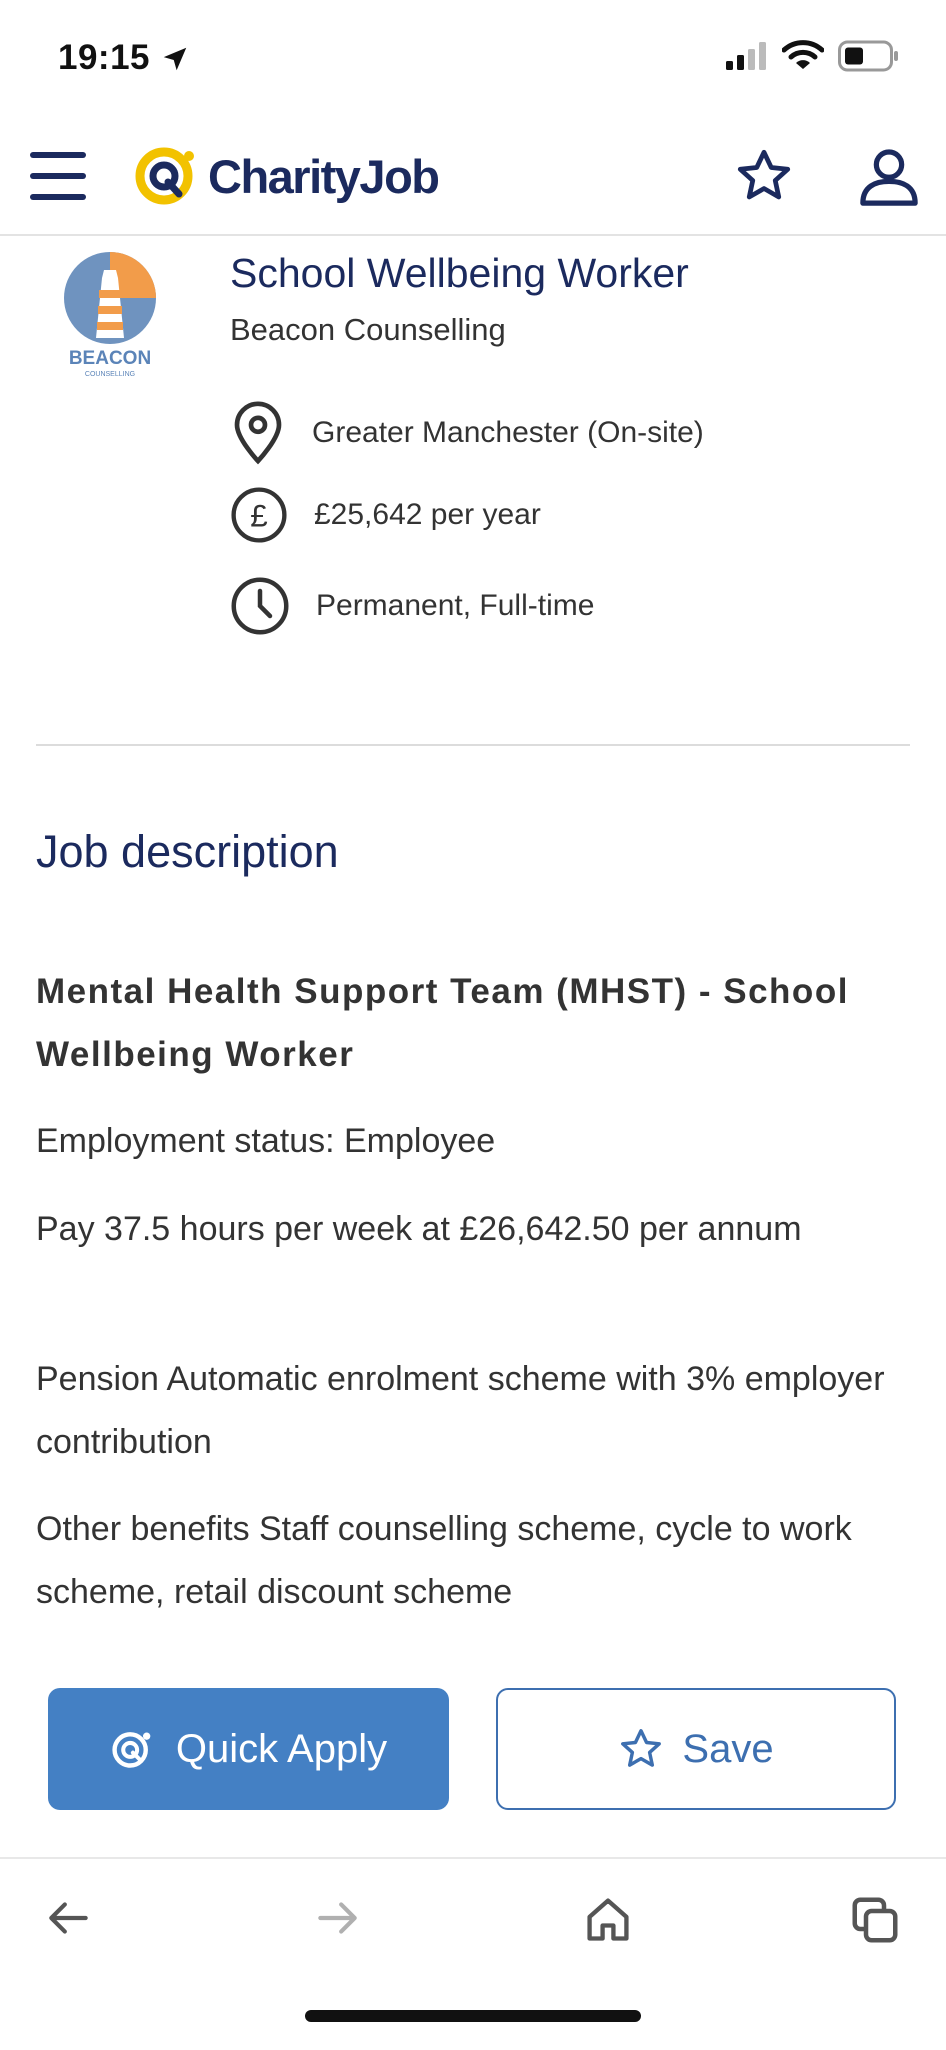 The image size is (946, 2050). What do you see at coordinates (875, 1920) in the screenshot?
I see `tabs-icon` at bounding box center [875, 1920].